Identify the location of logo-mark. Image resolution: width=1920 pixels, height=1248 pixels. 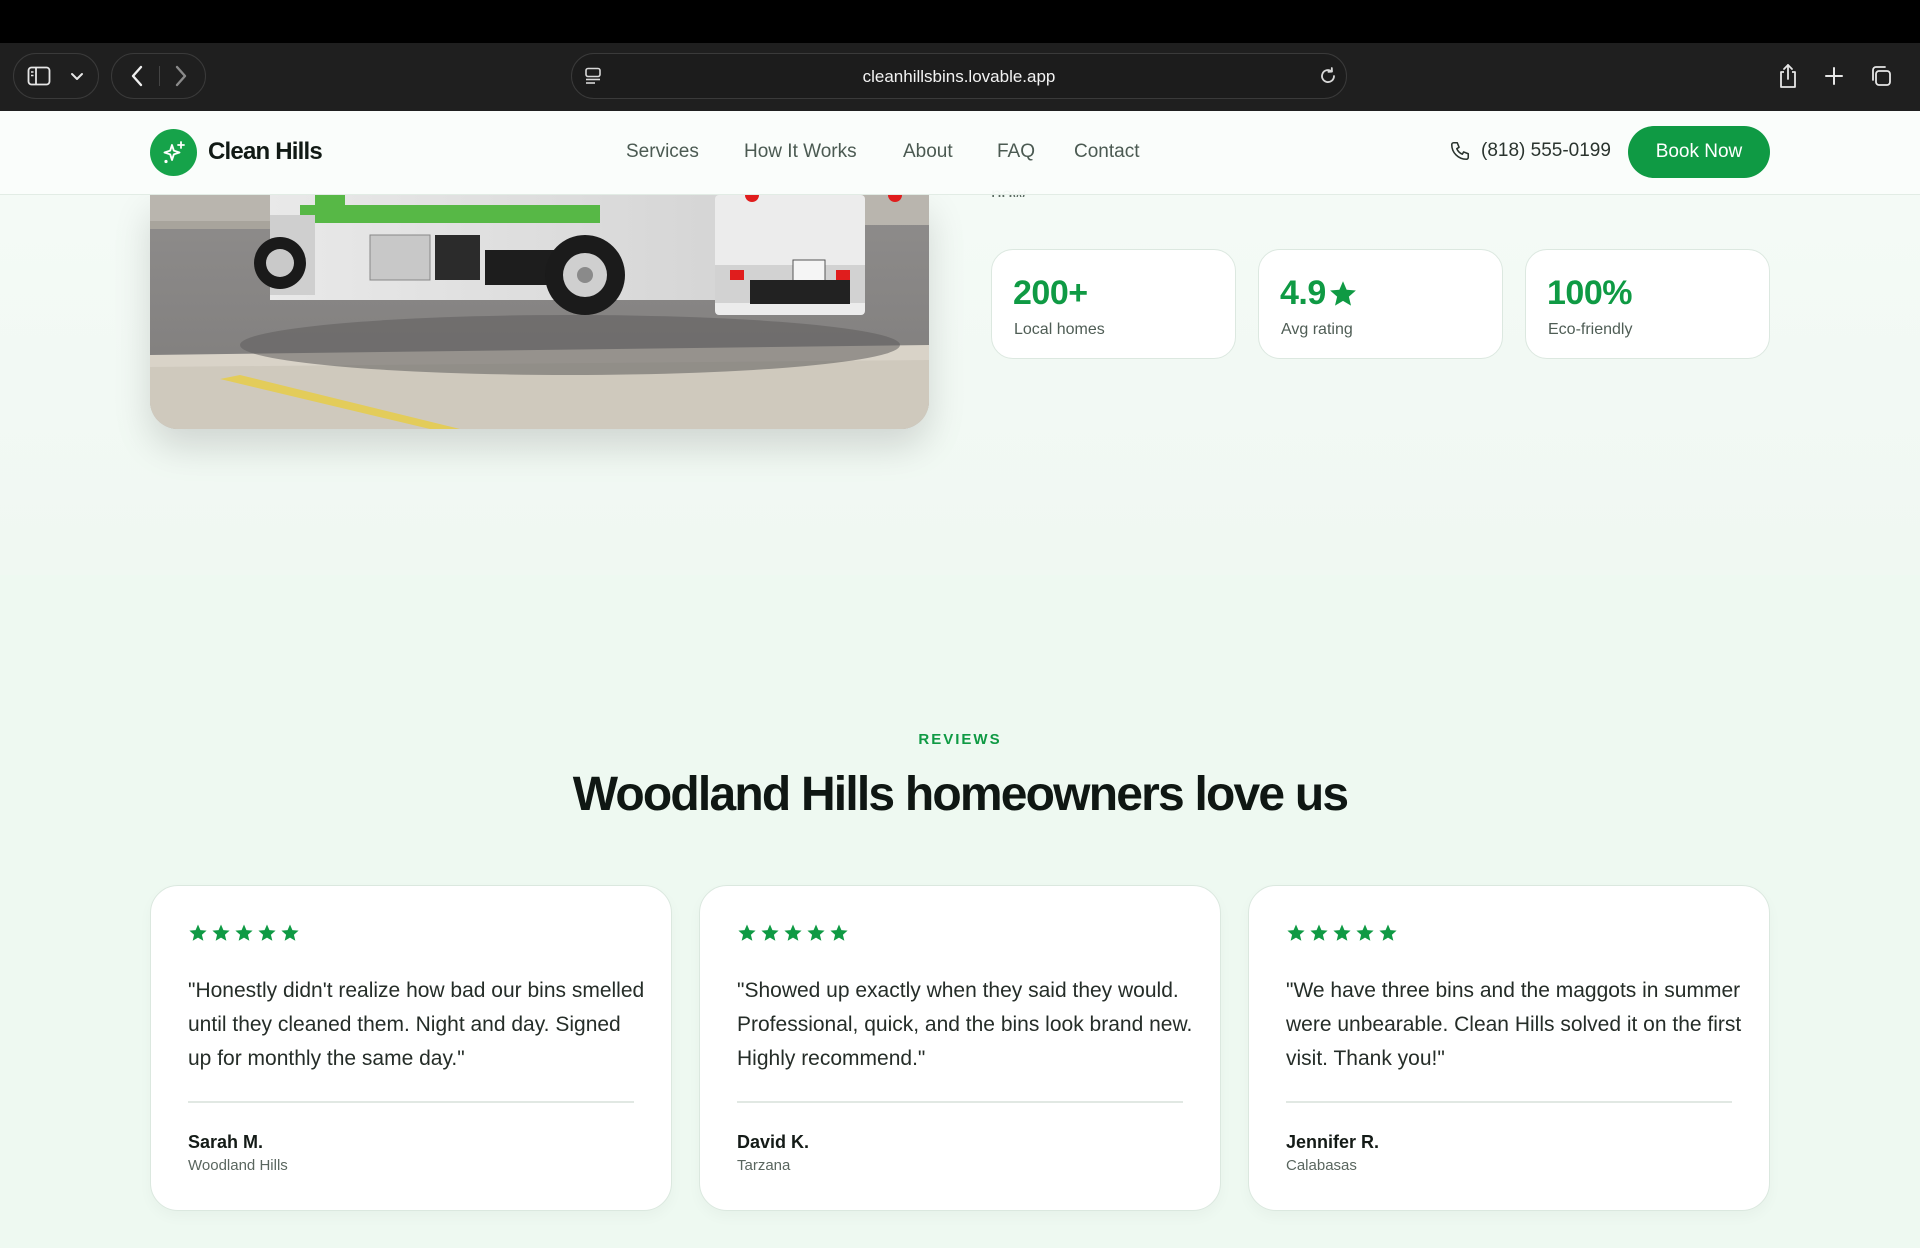
(173, 152).